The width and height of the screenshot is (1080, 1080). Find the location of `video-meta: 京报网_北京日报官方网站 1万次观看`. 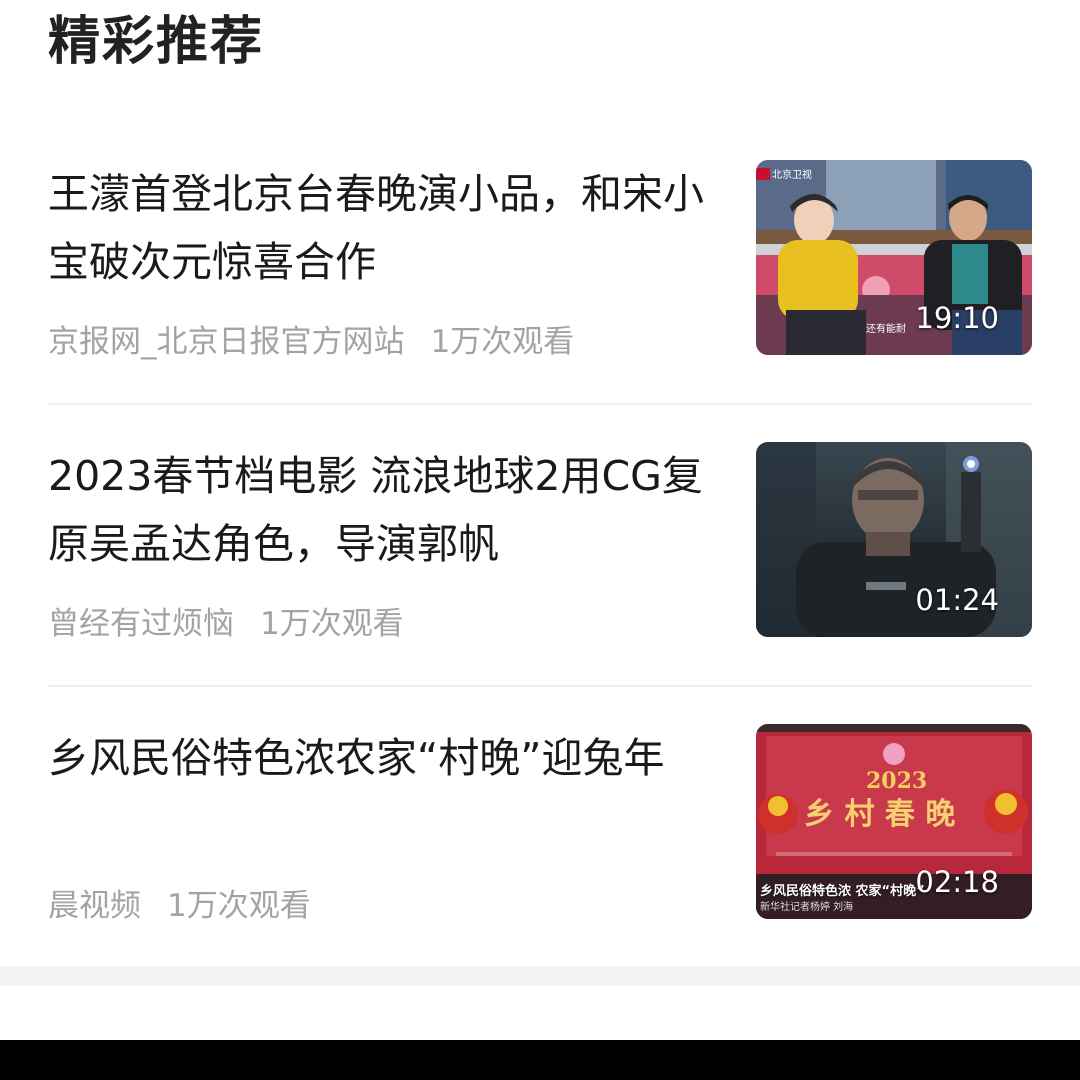

video-meta: 京报网_北京日报官方网站 1万次观看 is located at coordinates (311, 342).